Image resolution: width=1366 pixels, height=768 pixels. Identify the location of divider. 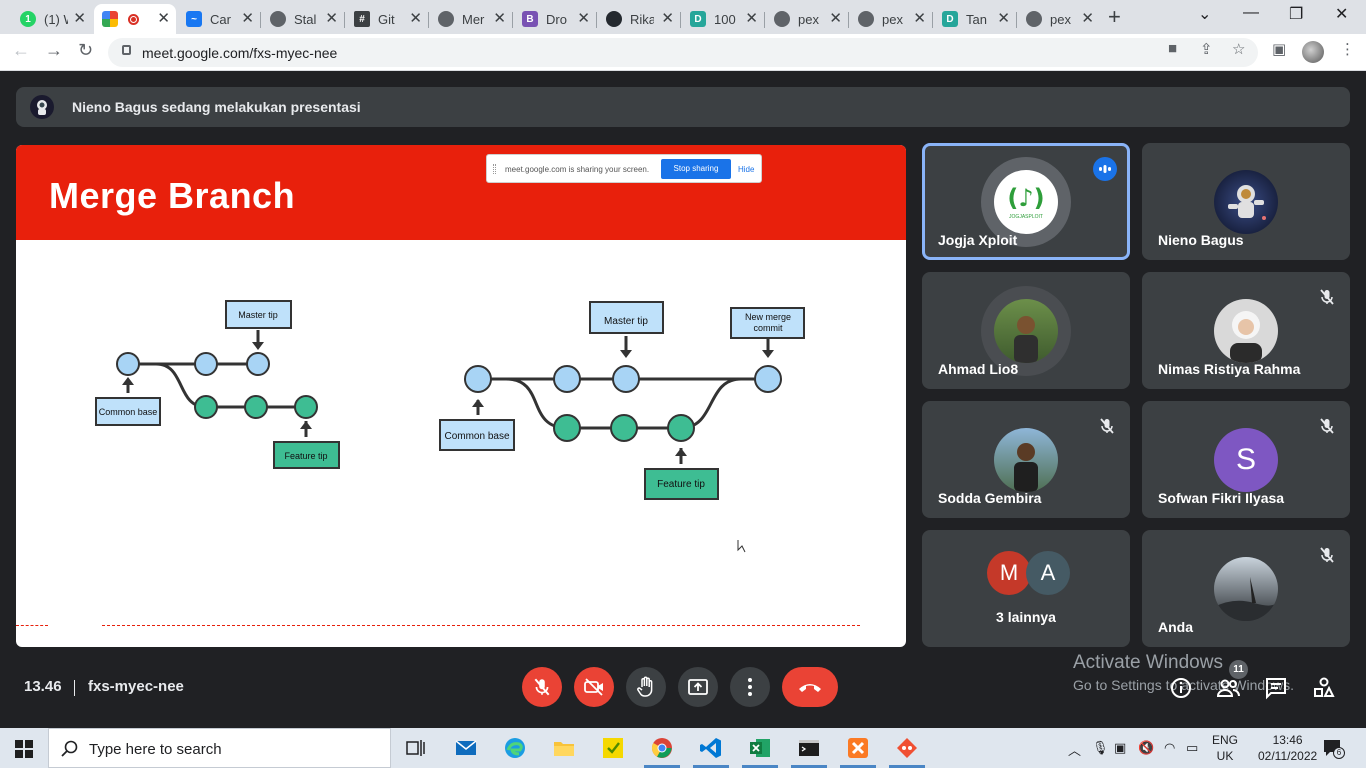
(74, 688).